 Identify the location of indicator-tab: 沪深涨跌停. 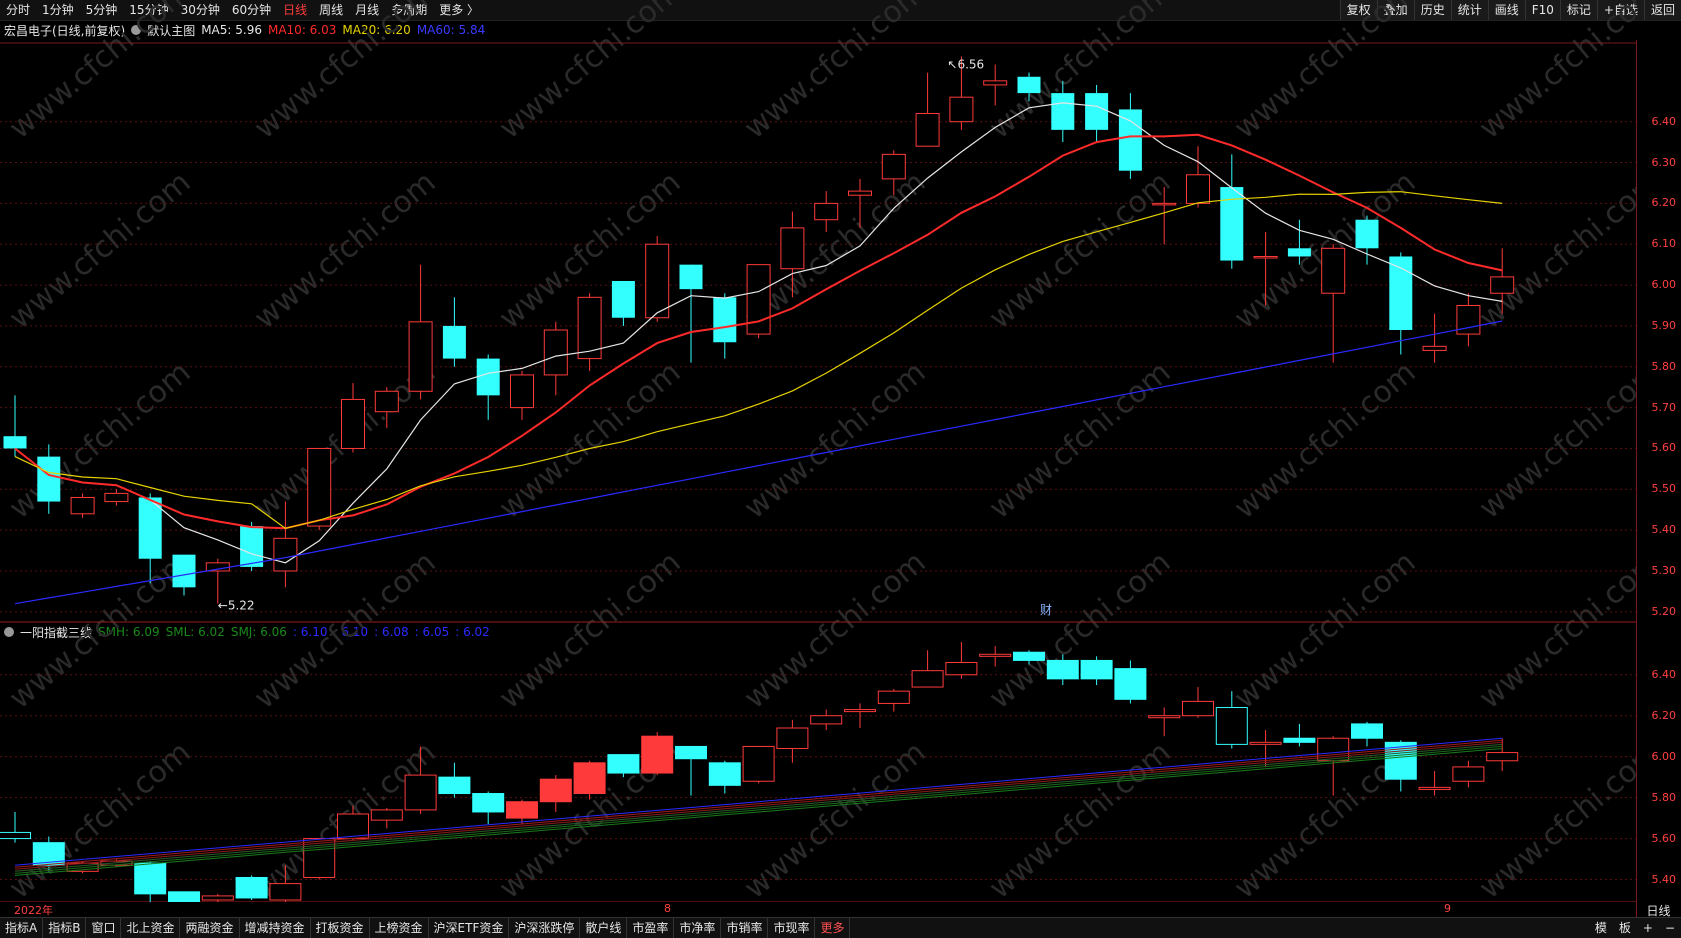
(545, 928).